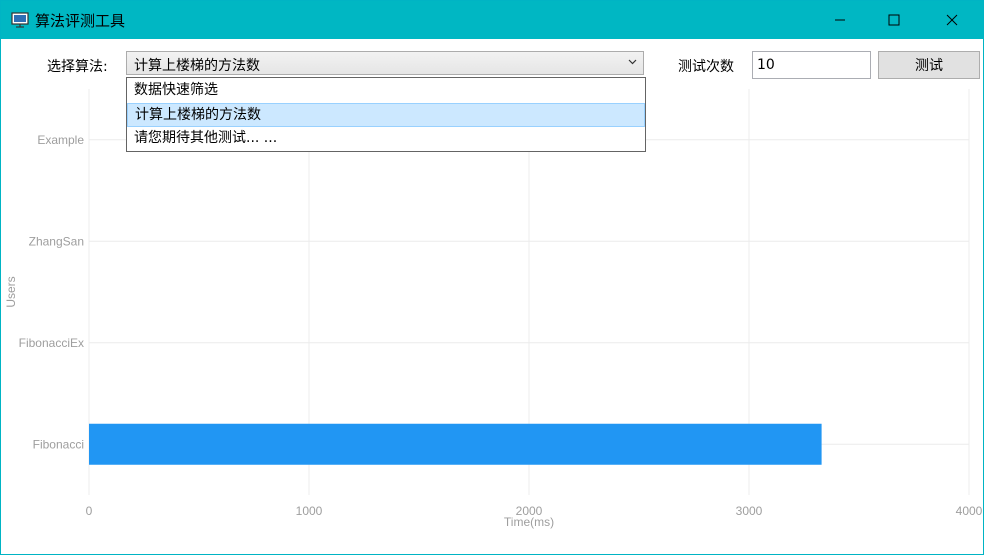  I want to click on dropdown-option: 数据快速筛选, so click(386, 91).